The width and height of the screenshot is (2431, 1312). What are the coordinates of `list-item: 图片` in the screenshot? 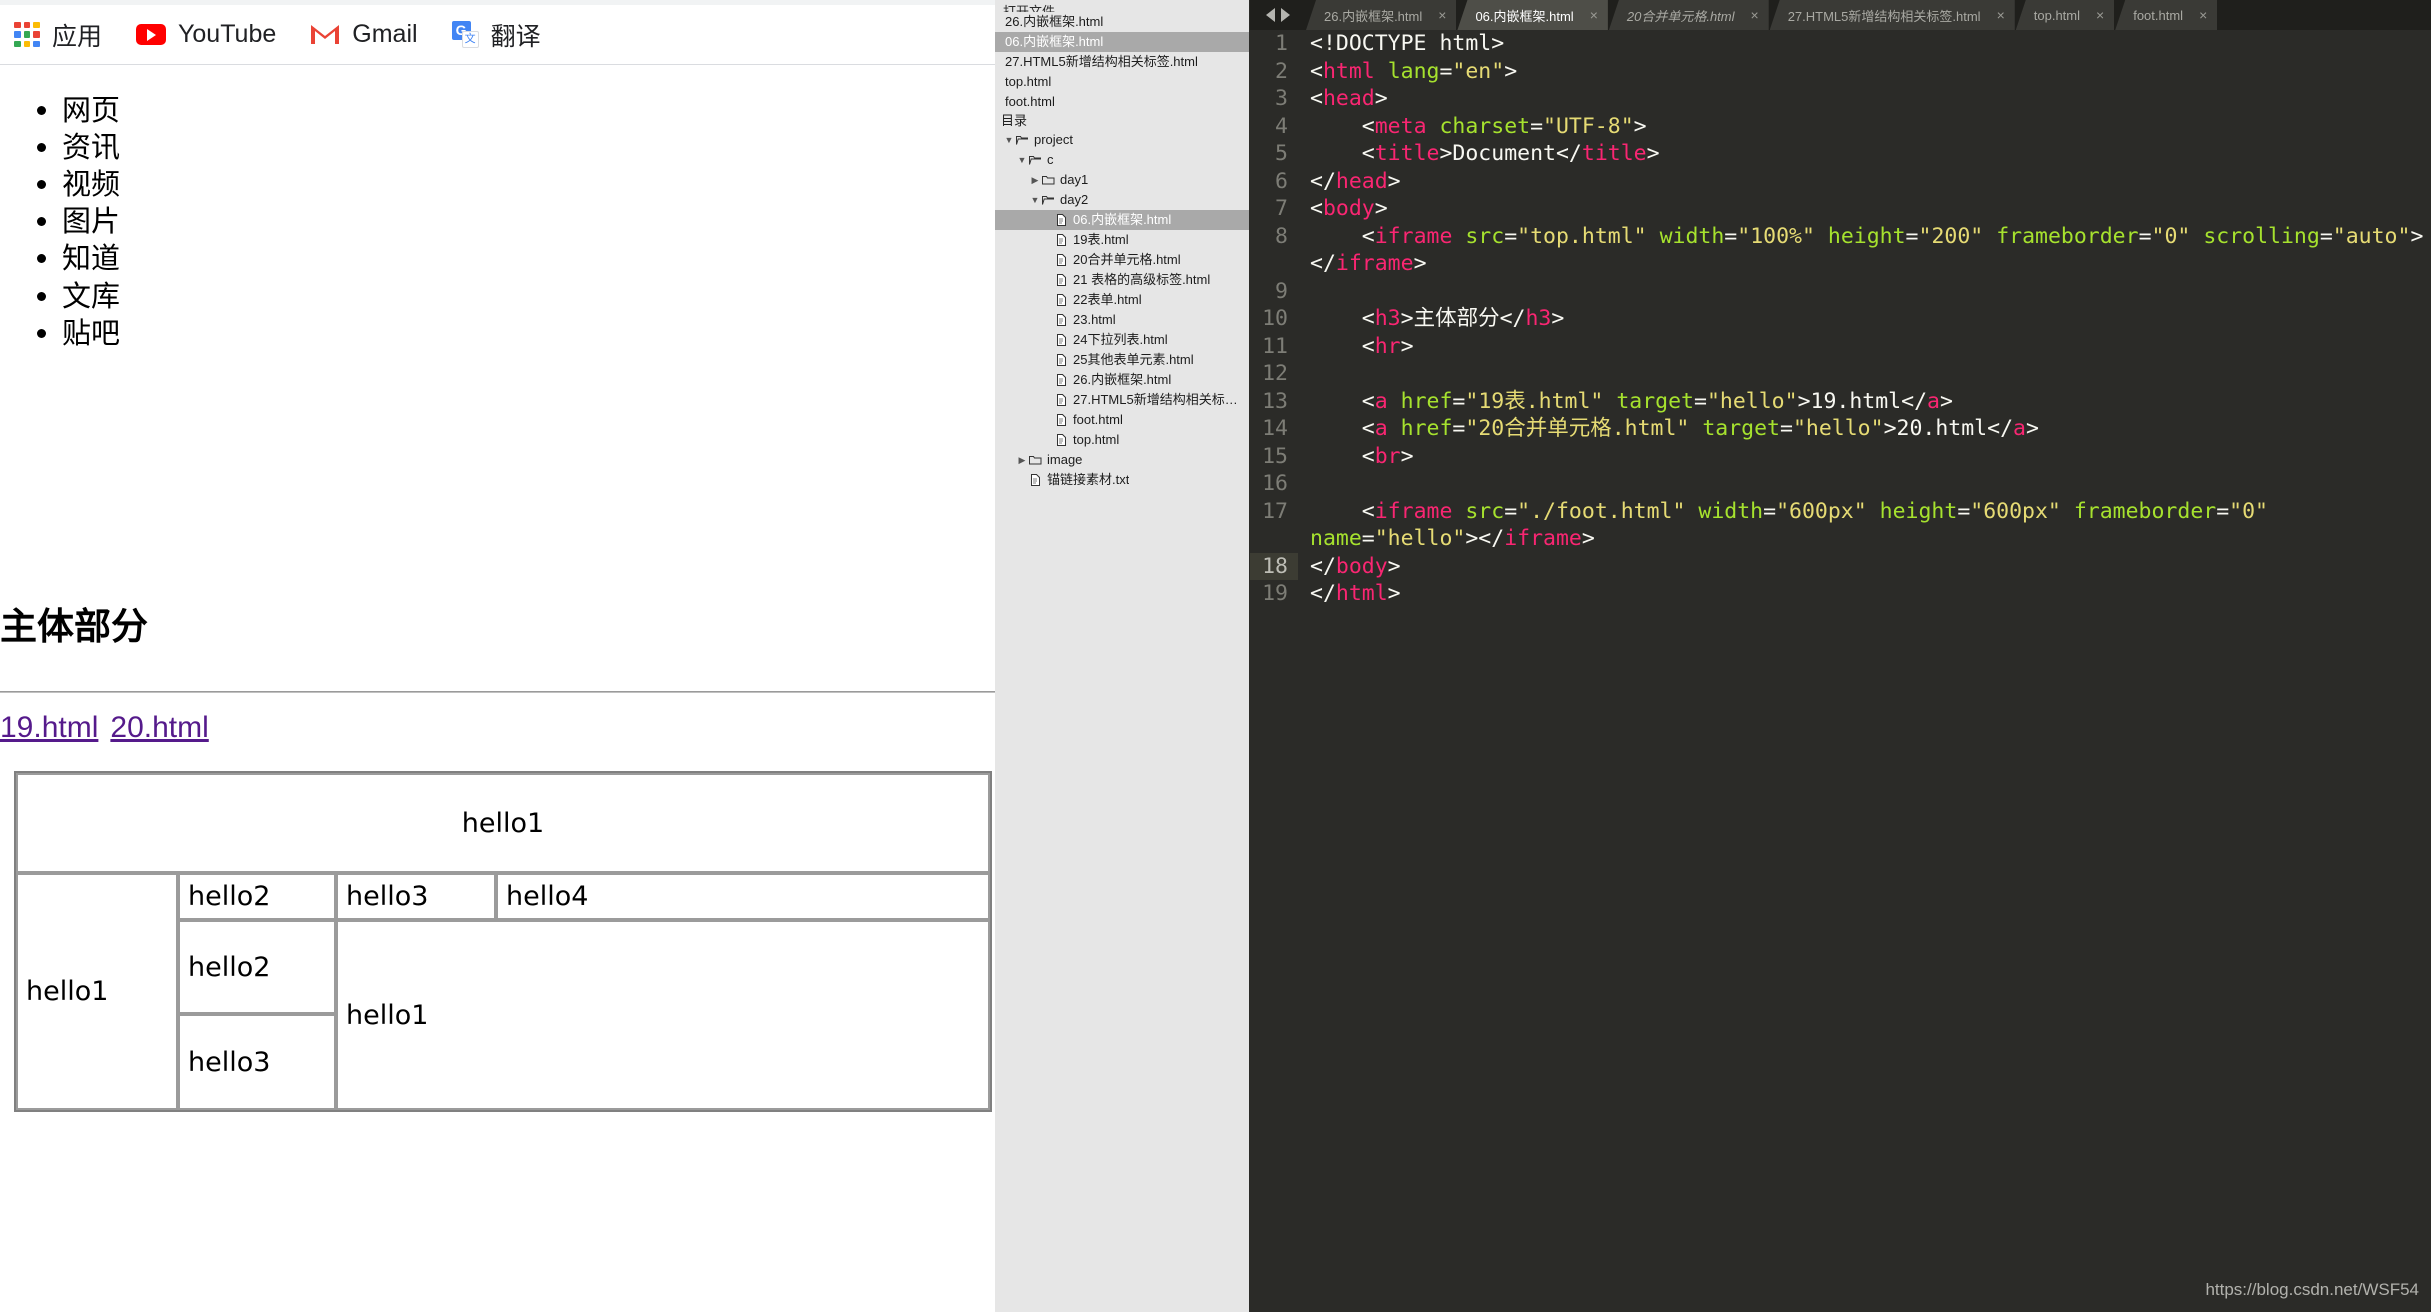 It's located at (528, 221).